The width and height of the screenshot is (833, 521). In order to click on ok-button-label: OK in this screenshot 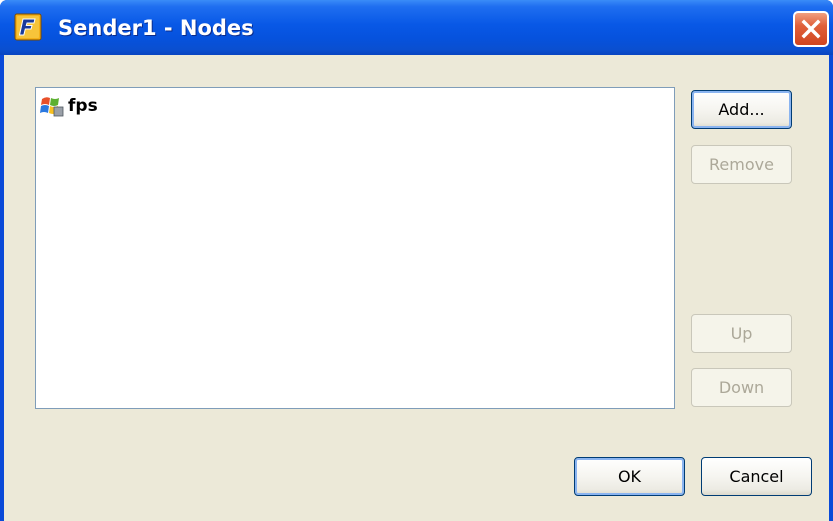, I will do `click(629, 476)`.